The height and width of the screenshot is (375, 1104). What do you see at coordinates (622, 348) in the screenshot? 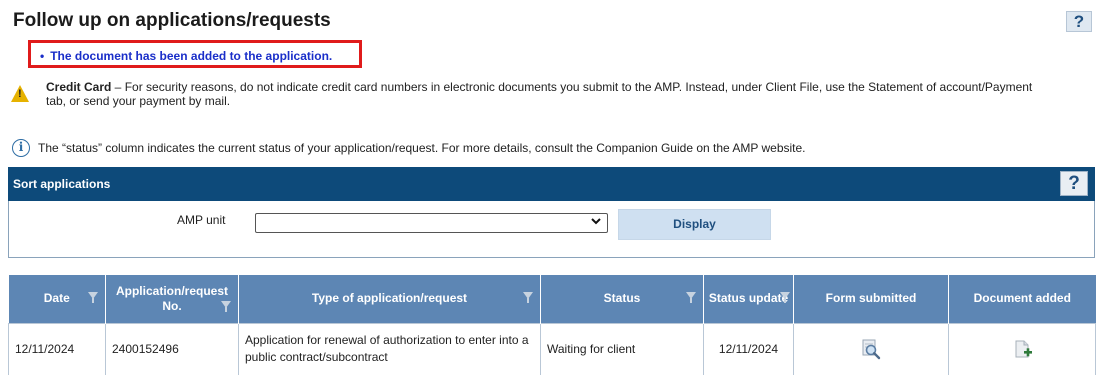
I see `cell-status: Waiting for client` at bounding box center [622, 348].